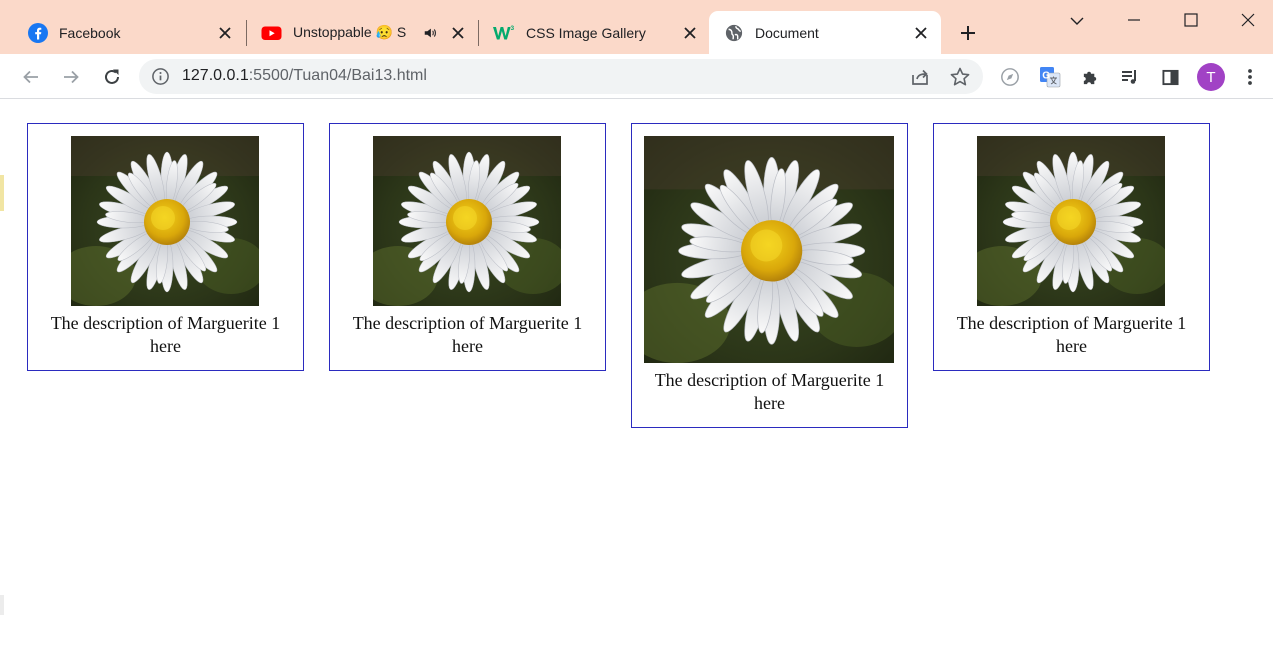 Image resolution: width=1273 pixels, height=656 pixels. I want to click on side-panel-button, so click(1170, 77).